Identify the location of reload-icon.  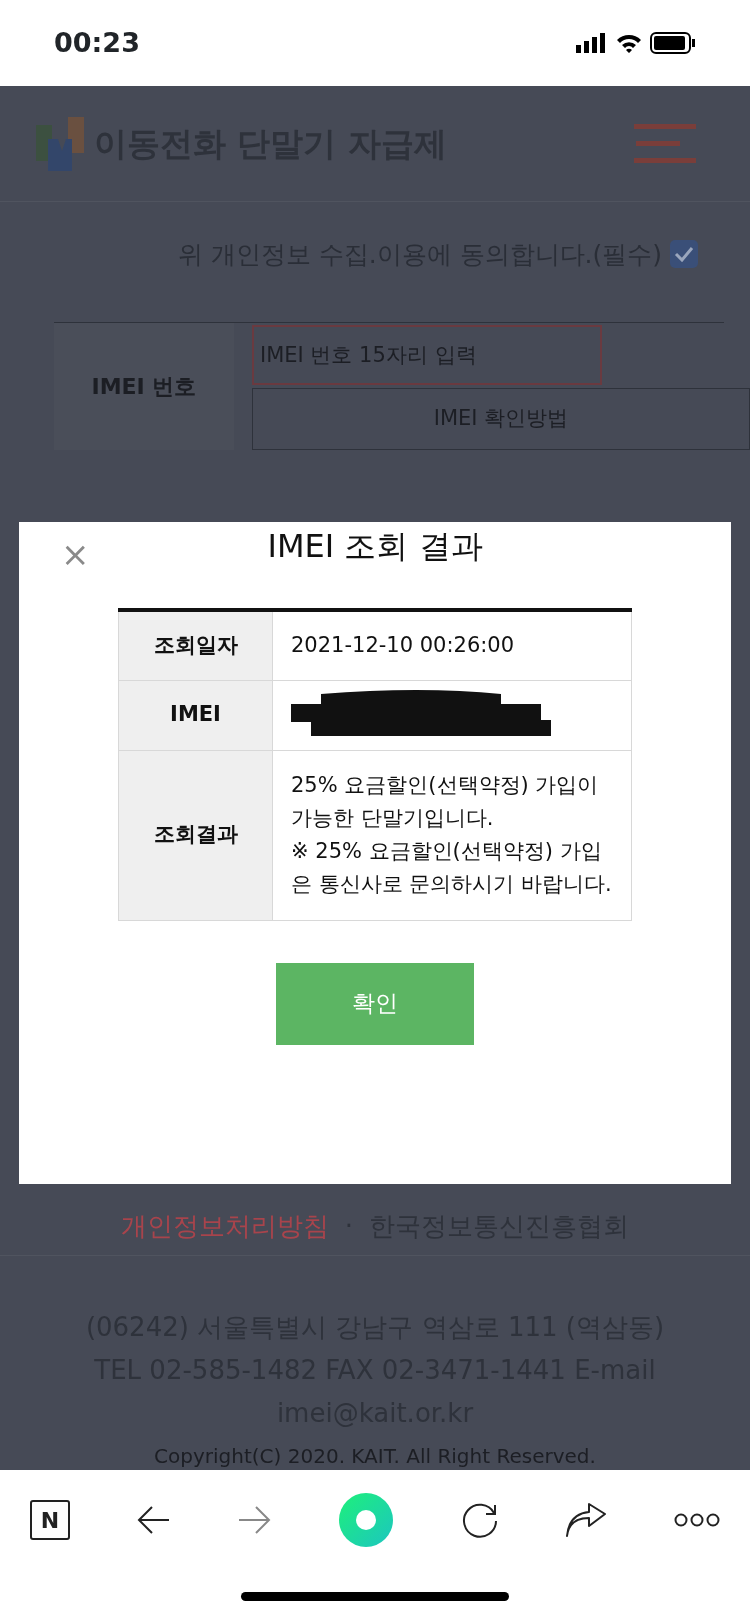
(479, 1520).